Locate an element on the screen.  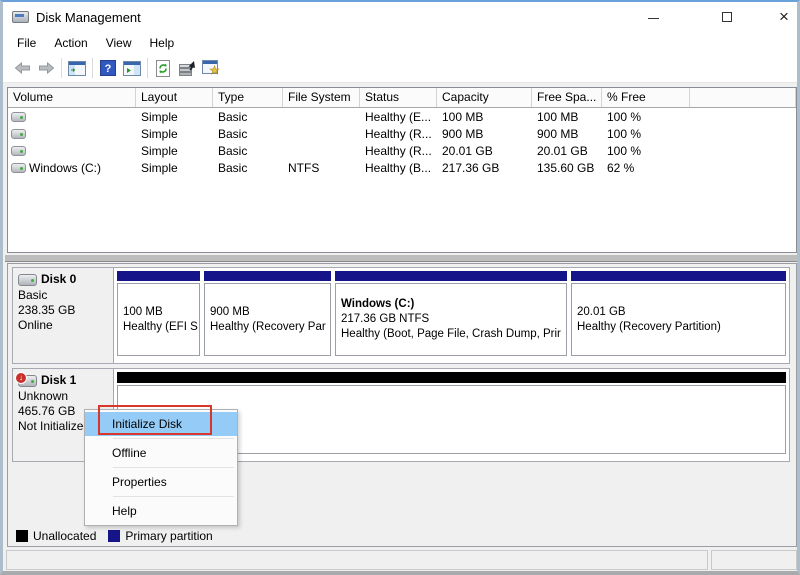
disk-not-initialized-icon is located at coordinates (26, 379).